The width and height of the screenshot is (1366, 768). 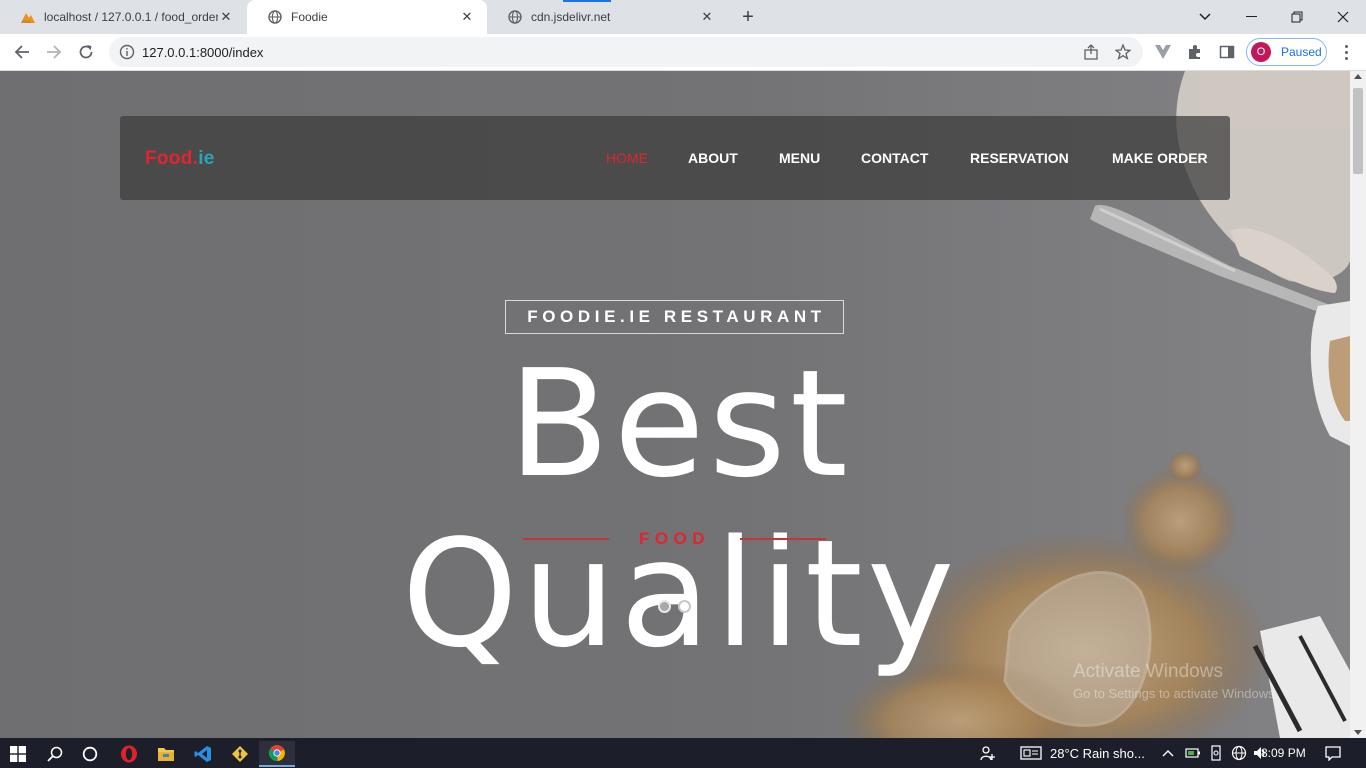 I want to click on profile-status: Paused, so click(x=1301, y=52).